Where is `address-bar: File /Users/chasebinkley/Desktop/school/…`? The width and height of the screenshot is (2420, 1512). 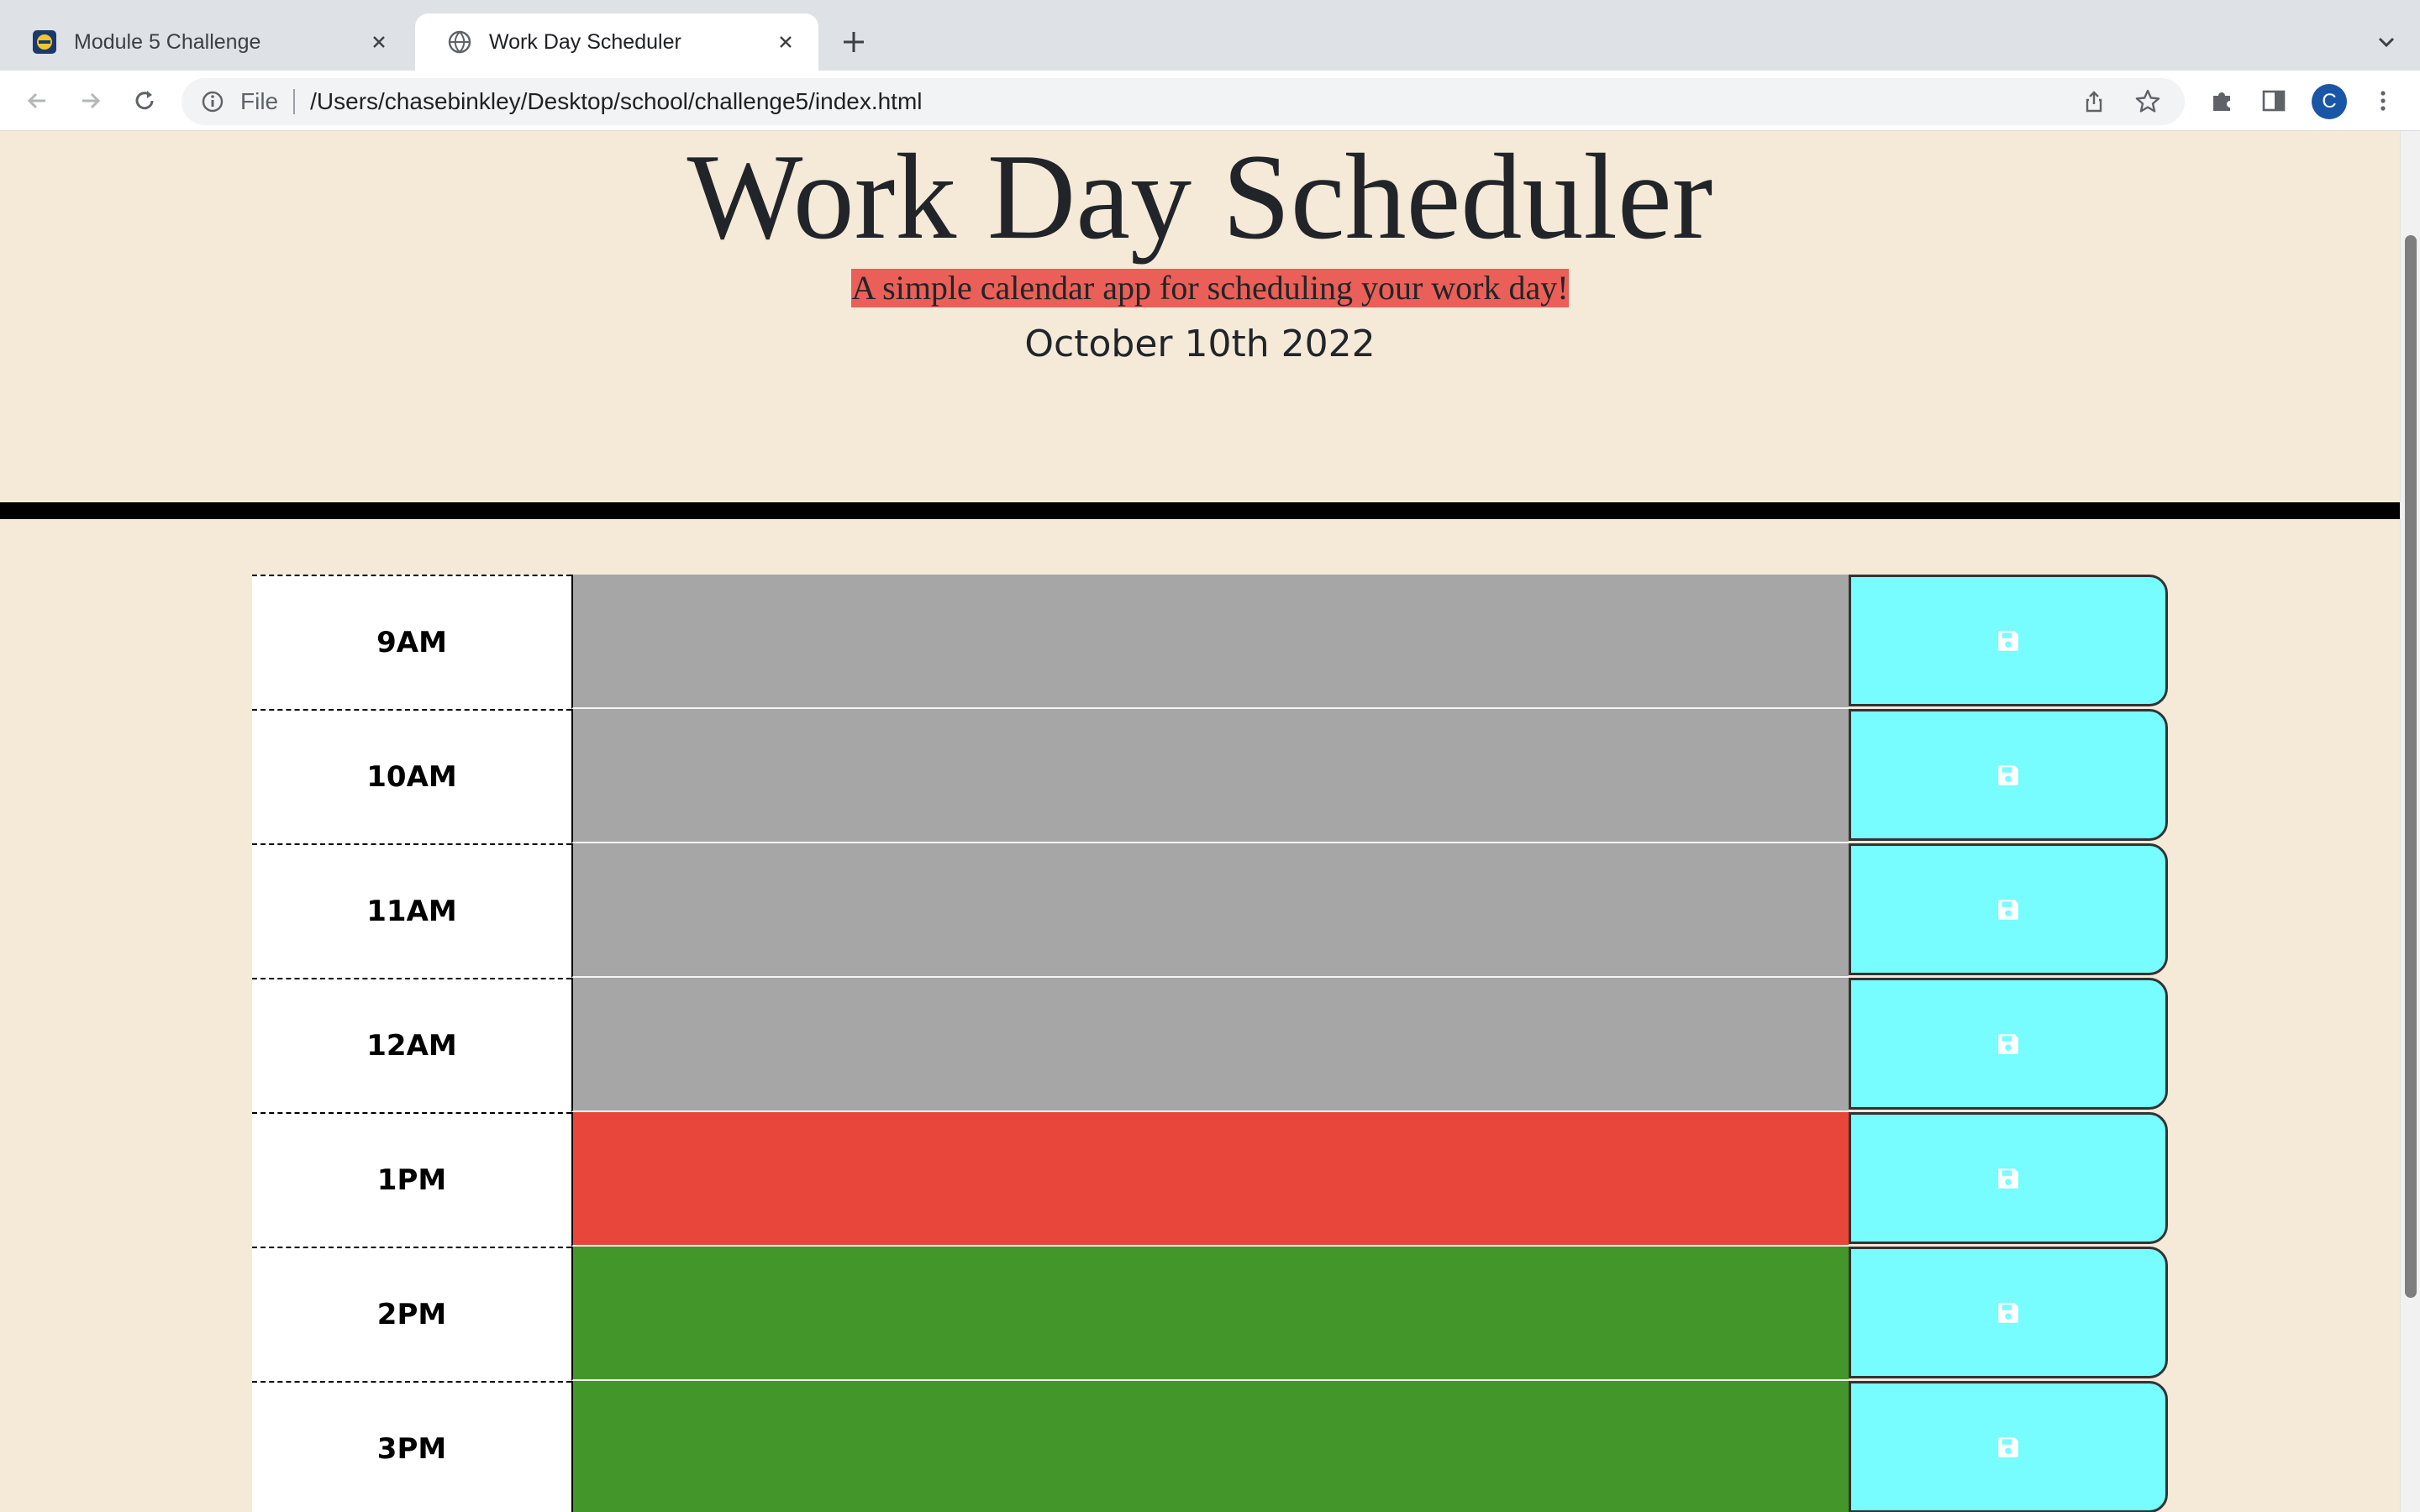
address-bar: File /Users/chasebinkley/Desktop/school/… is located at coordinates (1183, 101).